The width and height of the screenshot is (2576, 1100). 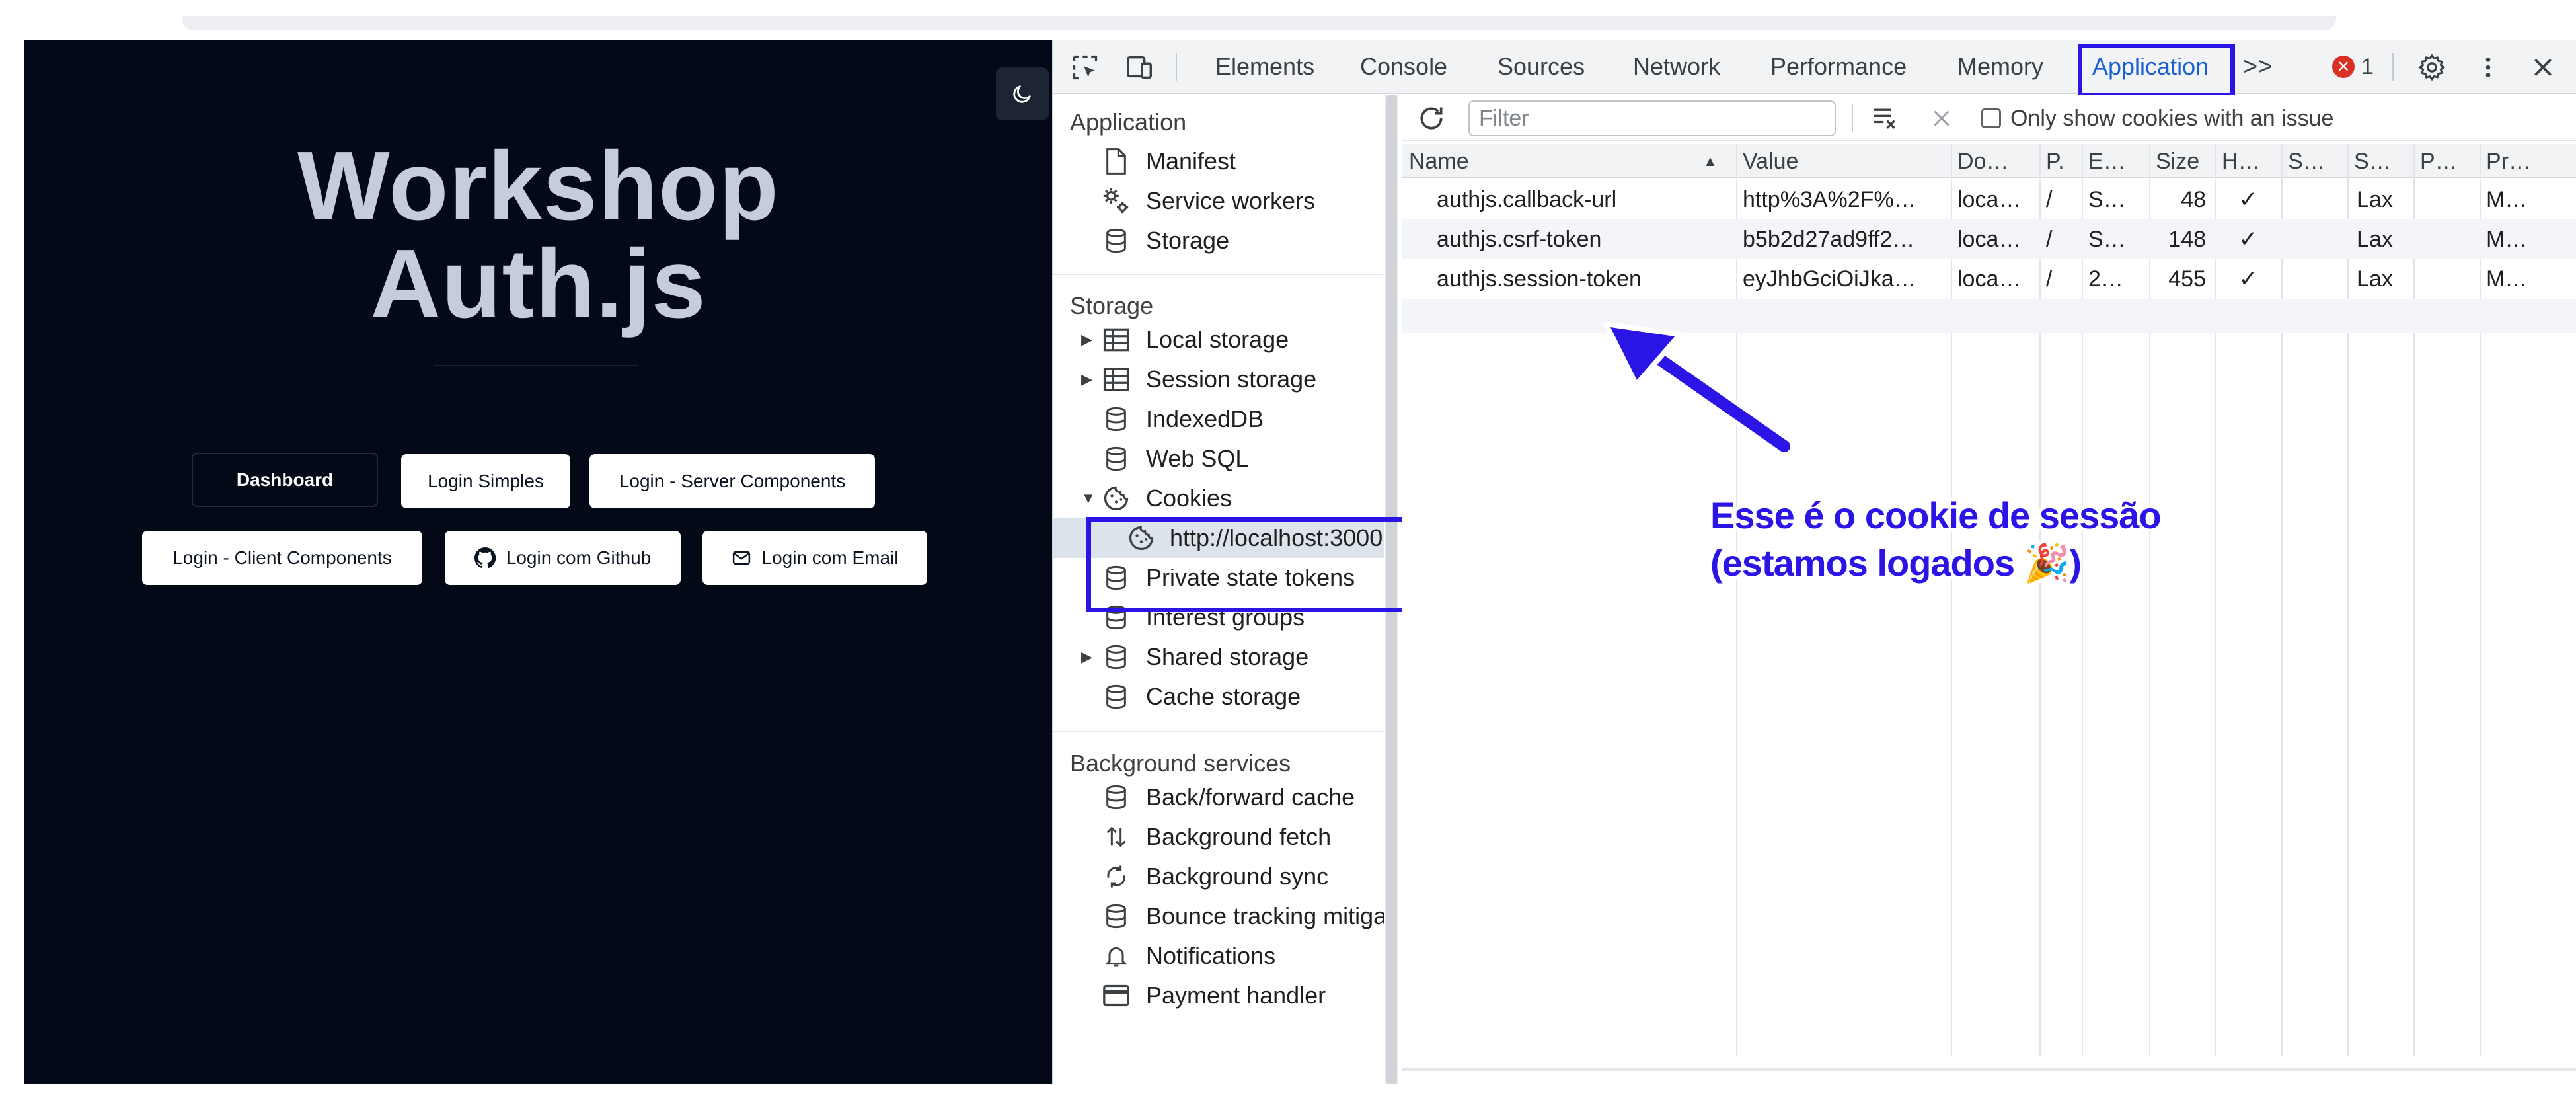 I want to click on only-issue-label: Only show cookies with an issue, so click(x=2172, y=118).